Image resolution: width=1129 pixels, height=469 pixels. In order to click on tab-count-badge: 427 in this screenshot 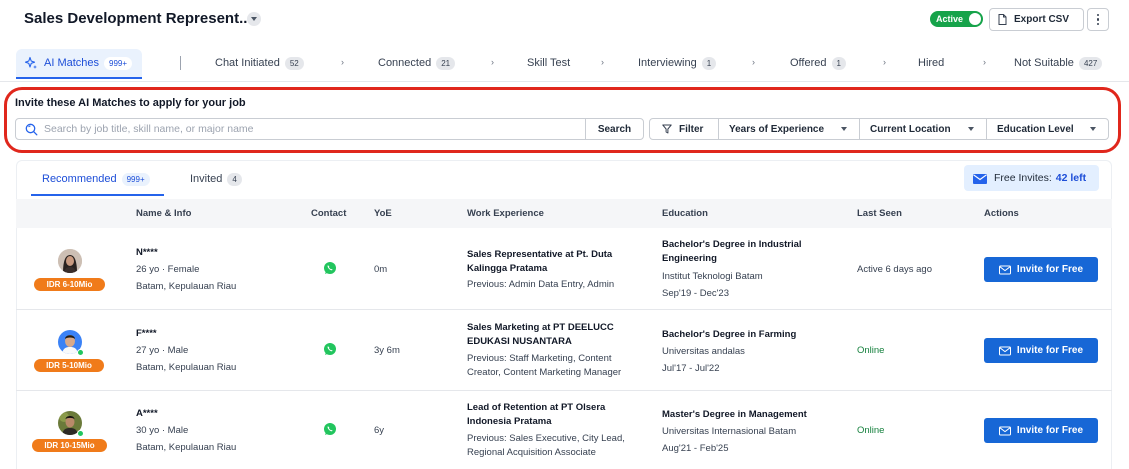, I will do `click(1090, 63)`.